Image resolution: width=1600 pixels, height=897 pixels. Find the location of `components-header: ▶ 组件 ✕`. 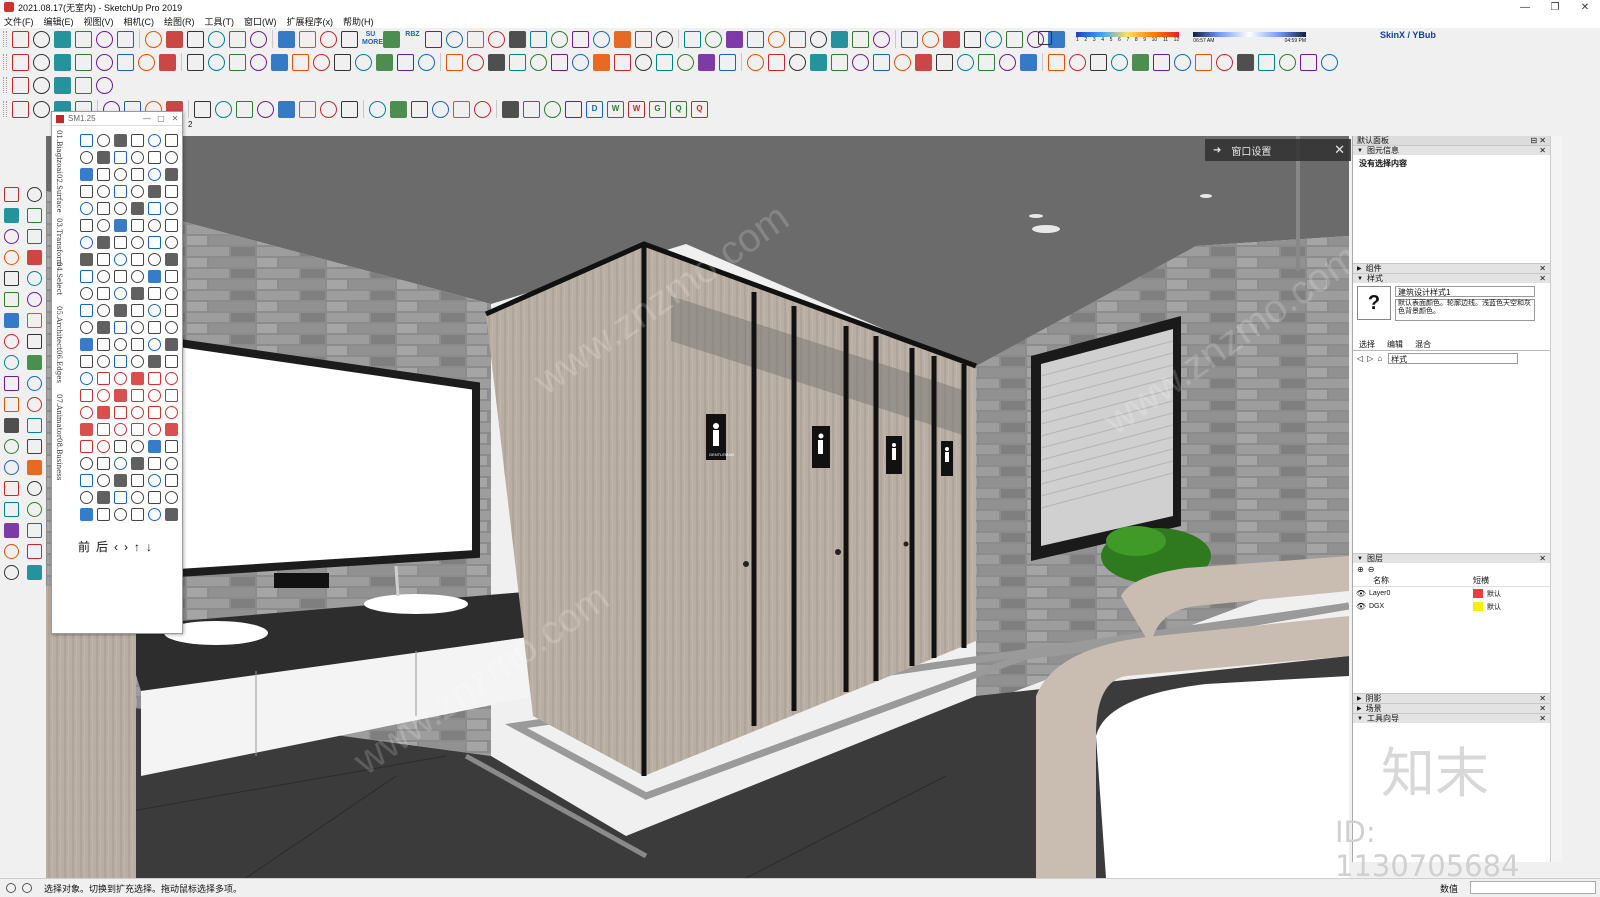

components-header: ▶ 组件 ✕ is located at coordinates (1451, 268).